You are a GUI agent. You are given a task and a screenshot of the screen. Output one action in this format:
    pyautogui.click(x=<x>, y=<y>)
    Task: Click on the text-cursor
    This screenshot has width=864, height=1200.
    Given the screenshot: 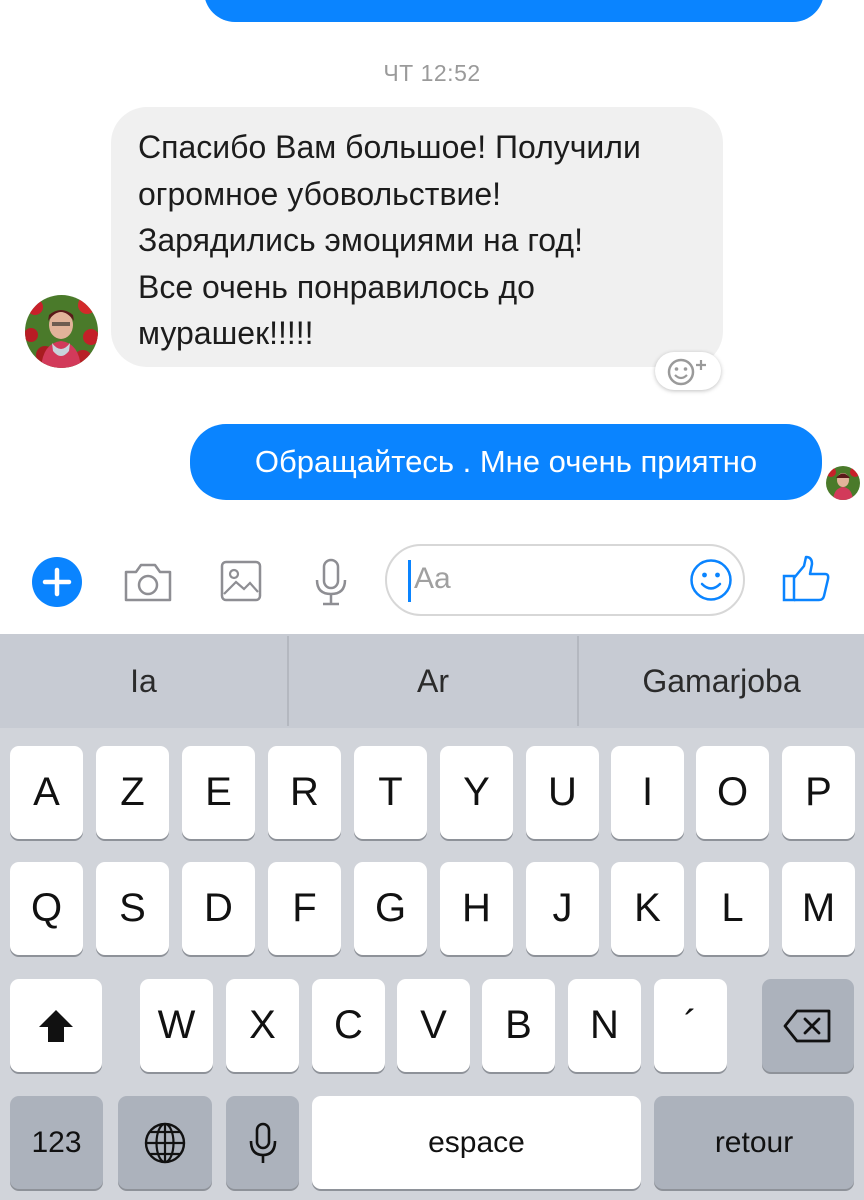 What is the action you would take?
    pyautogui.click(x=409, y=581)
    